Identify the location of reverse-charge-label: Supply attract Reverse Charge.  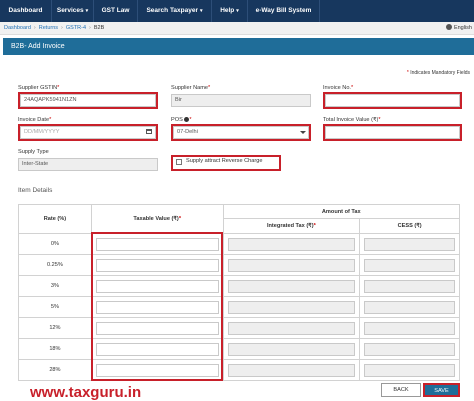
(224, 161).